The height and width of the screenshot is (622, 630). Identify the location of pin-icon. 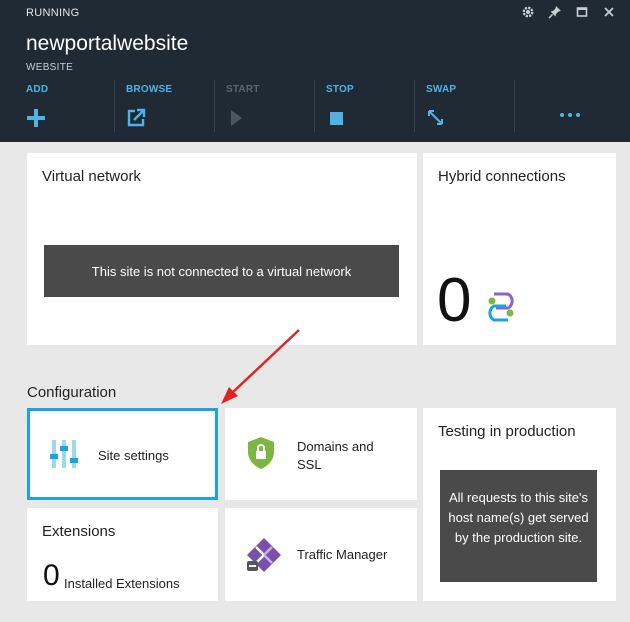
(555, 12).